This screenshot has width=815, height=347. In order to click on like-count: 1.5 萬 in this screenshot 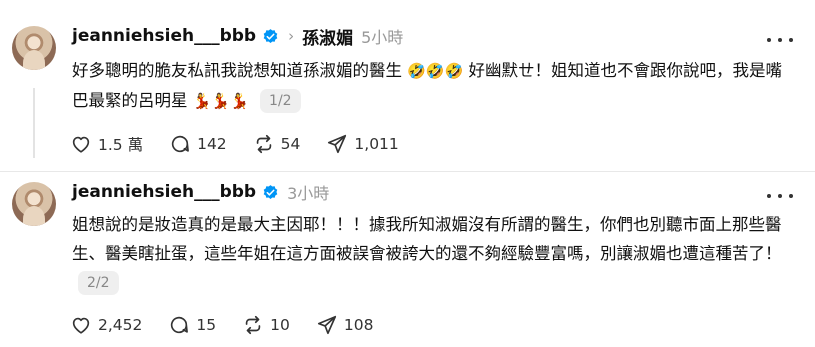, I will do `click(121, 145)`.